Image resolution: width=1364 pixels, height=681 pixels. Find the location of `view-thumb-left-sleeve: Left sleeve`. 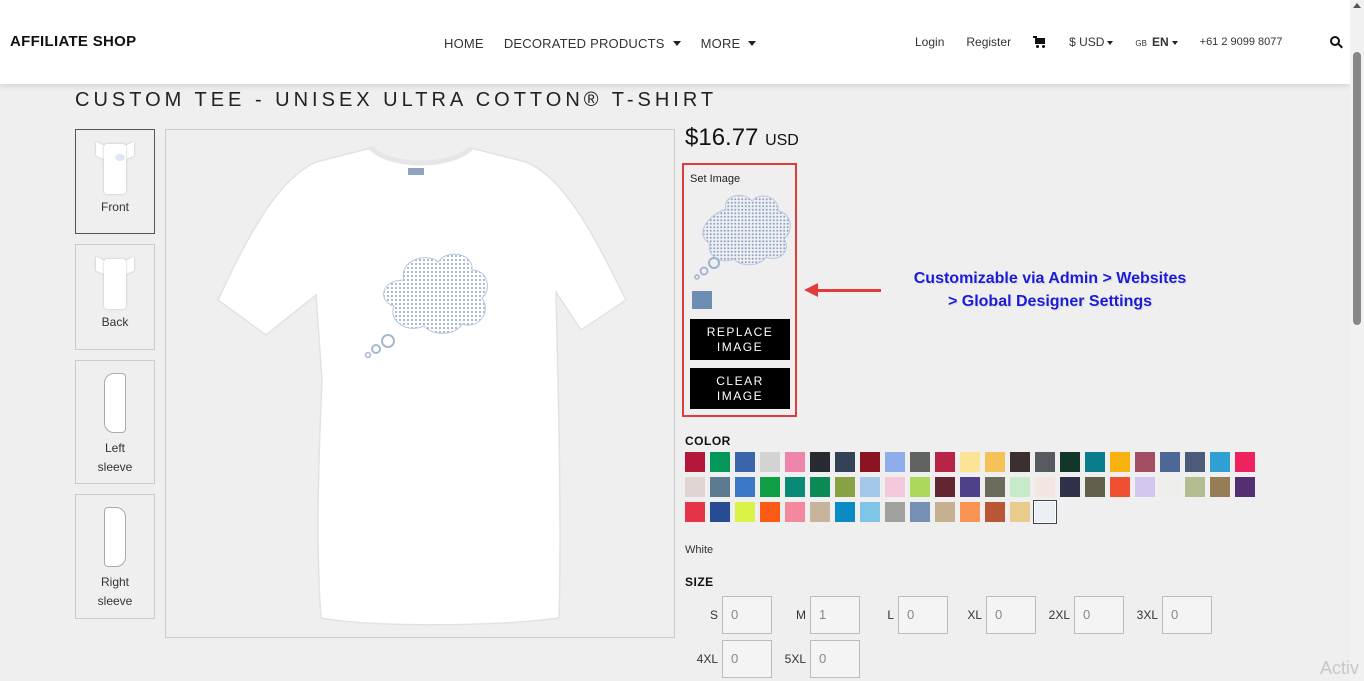

view-thumb-left-sleeve: Left sleeve is located at coordinates (115, 422).